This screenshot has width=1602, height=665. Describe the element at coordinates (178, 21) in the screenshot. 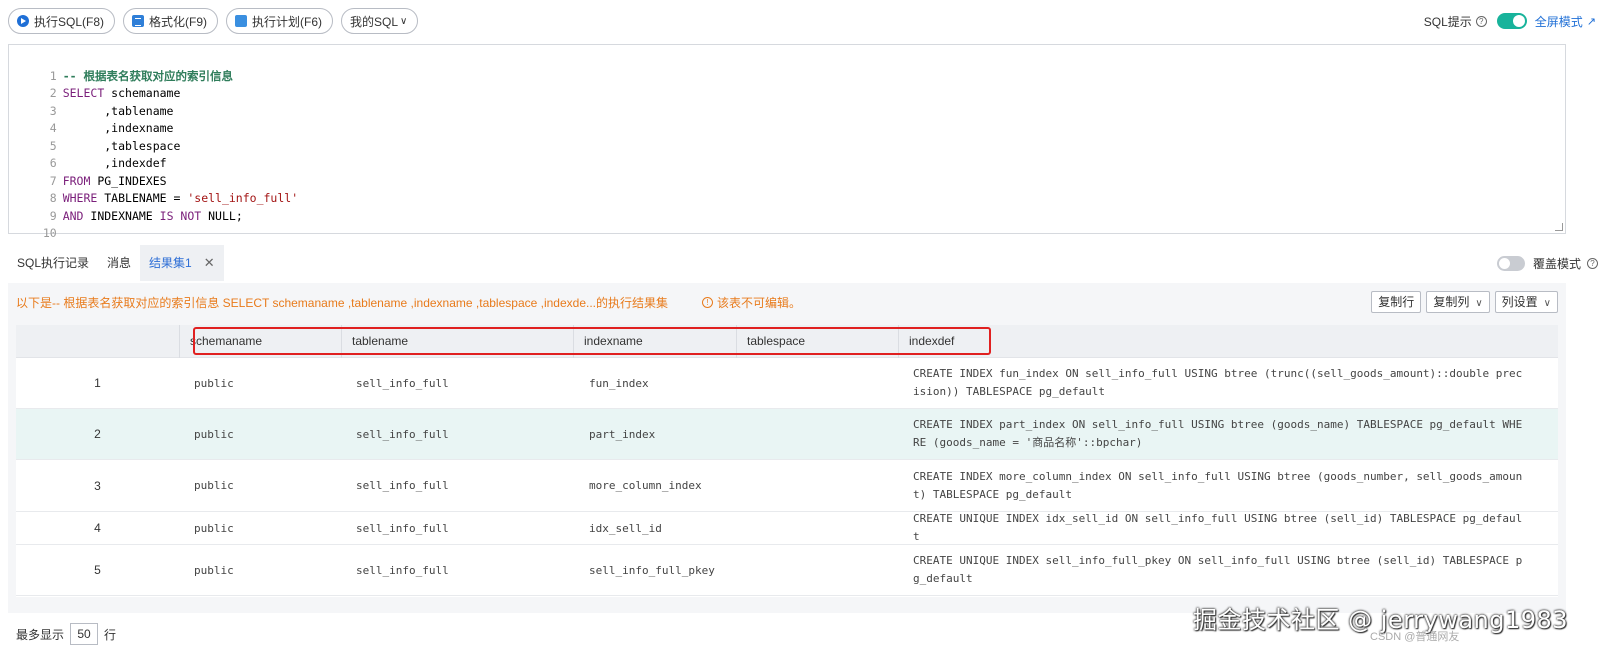

I see `format-label: 格式化(F9)` at that location.